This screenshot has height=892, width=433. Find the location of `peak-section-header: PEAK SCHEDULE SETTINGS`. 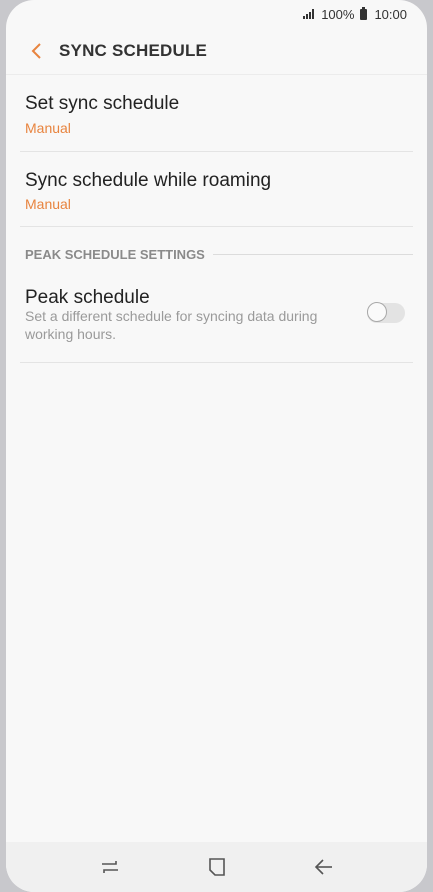

peak-section-header: PEAK SCHEDULE SETTINGS is located at coordinates (219, 254).